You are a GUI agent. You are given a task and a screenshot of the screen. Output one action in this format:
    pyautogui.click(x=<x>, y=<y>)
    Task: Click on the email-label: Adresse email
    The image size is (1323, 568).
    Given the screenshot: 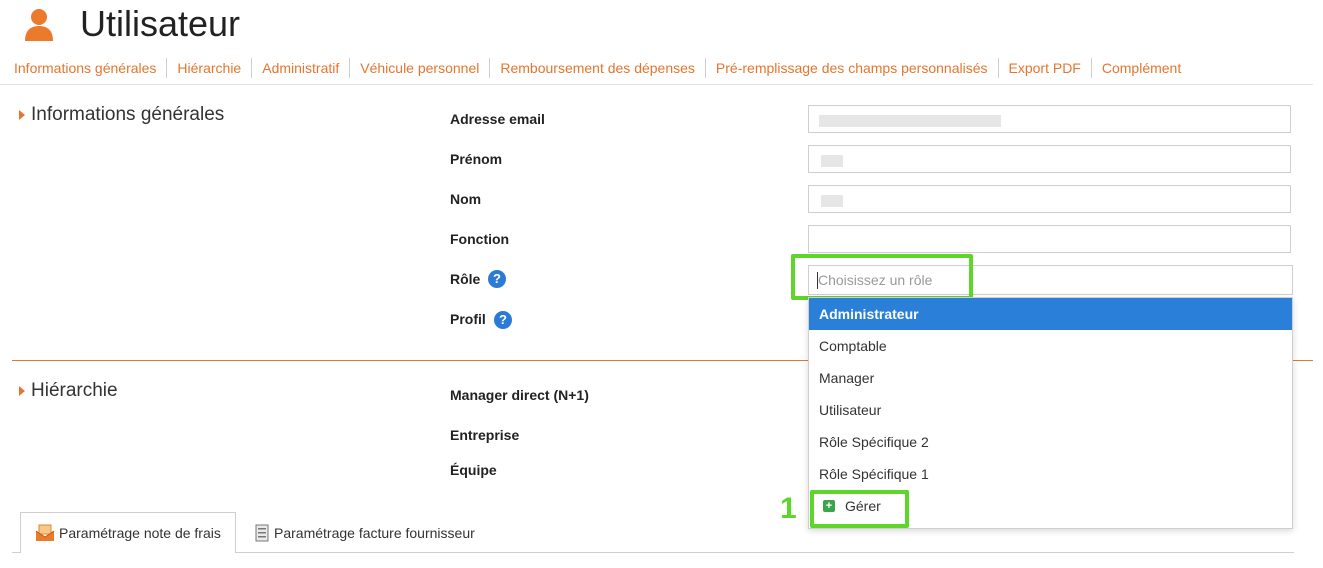 What is the action you would take?
    pyautogui.click(x=497, y=119)
    